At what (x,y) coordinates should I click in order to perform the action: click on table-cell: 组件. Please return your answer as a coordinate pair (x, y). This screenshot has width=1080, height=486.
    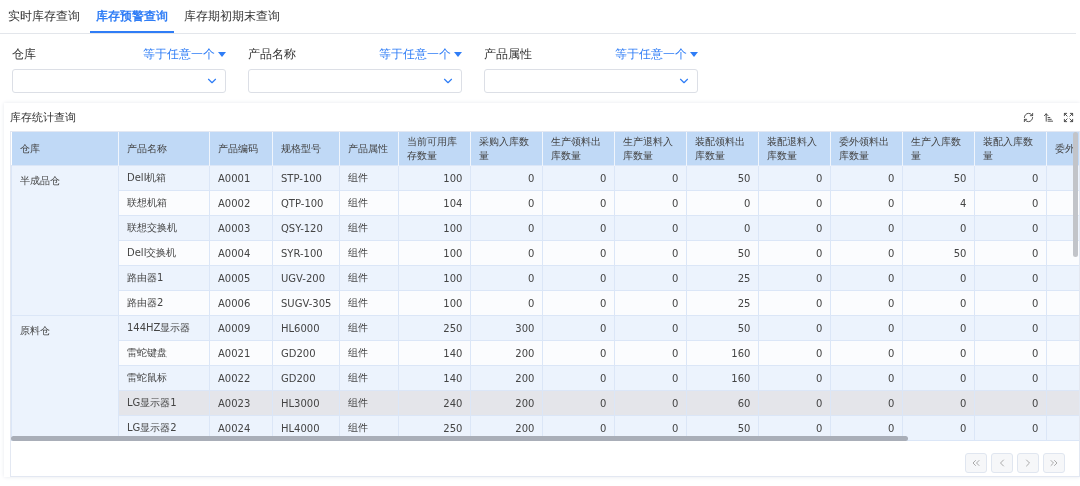
    Looking at the image, I should click on (369, 178).